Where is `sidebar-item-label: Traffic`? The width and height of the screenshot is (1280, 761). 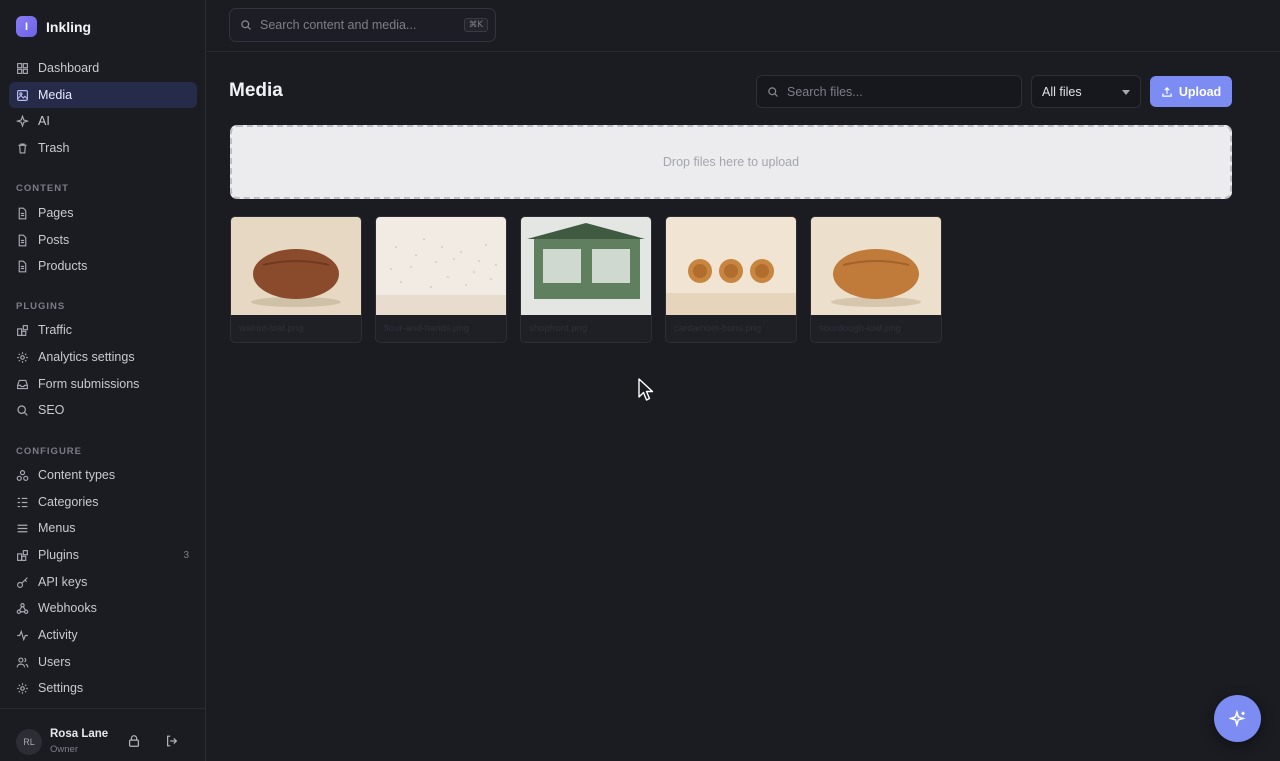 sidebar-item-label: Traffic is located at coordinates (55, 330).